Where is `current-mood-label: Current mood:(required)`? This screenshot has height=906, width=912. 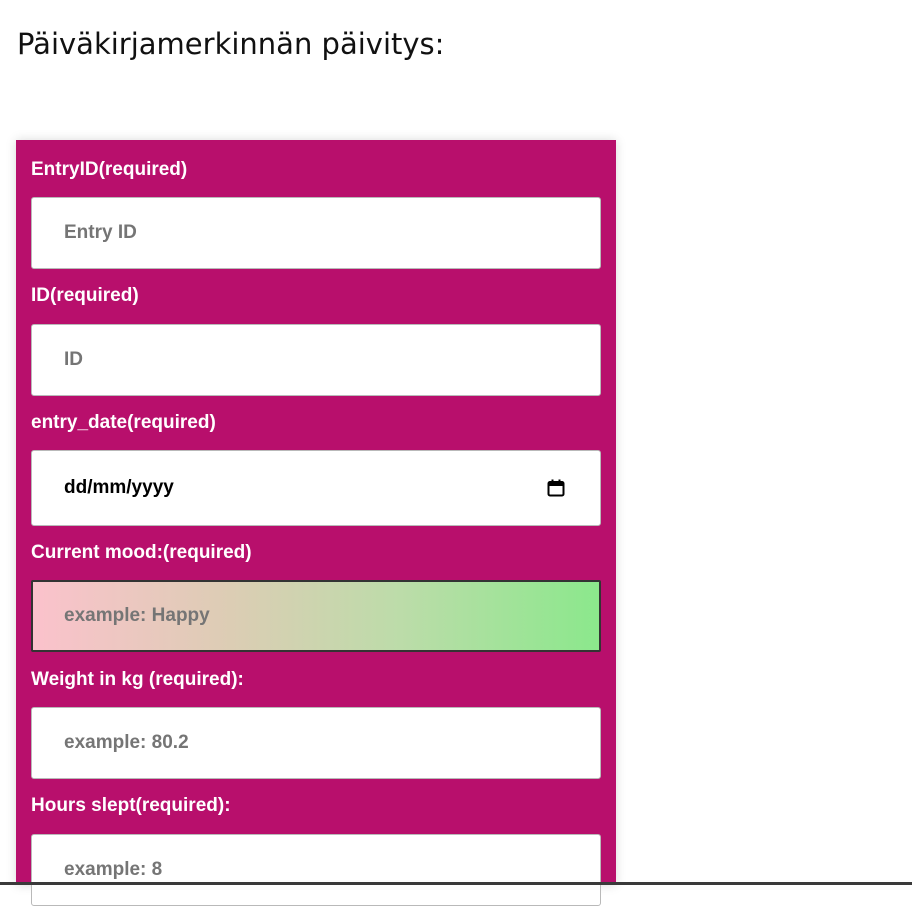
current-mood-label: Current mood:(required) is located at coordinates (141, 552).